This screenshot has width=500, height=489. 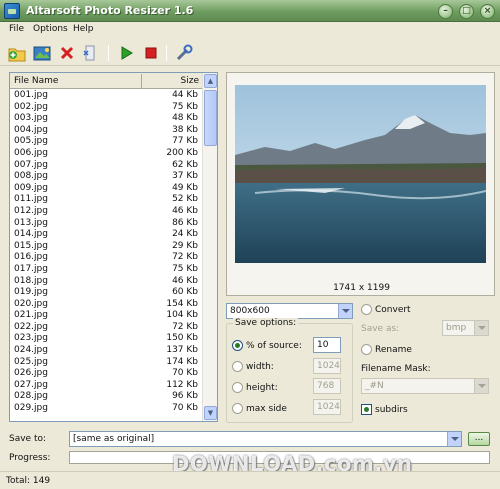 I want to click on file-list-row: 028.jpg 96 Kb, so click(x=106, y=397).